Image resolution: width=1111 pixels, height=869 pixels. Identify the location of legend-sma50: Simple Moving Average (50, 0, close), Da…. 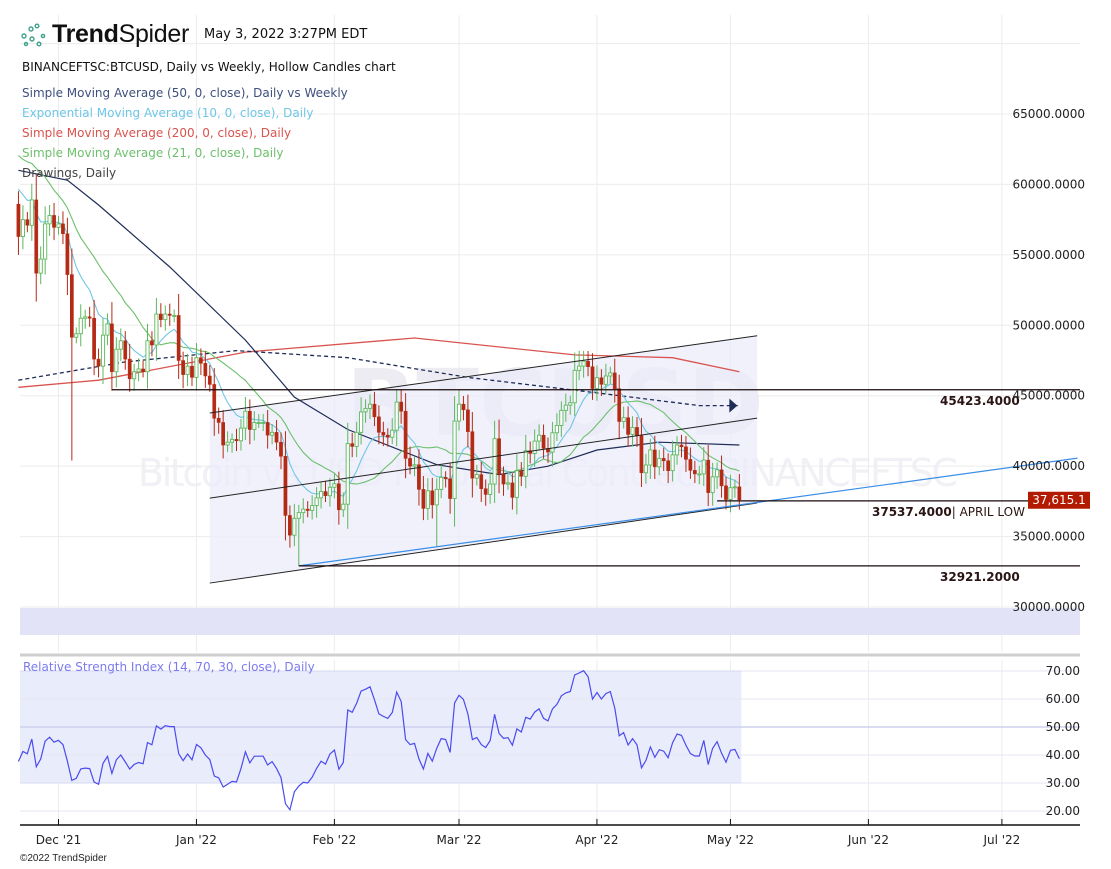
(185, 93).